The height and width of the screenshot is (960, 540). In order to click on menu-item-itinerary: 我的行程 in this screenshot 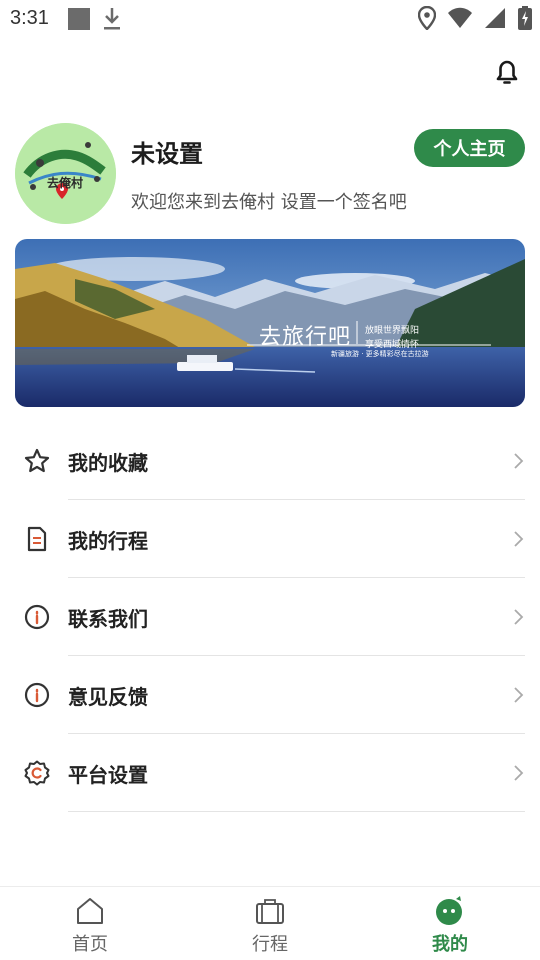, I will do `click(270, 539)`.